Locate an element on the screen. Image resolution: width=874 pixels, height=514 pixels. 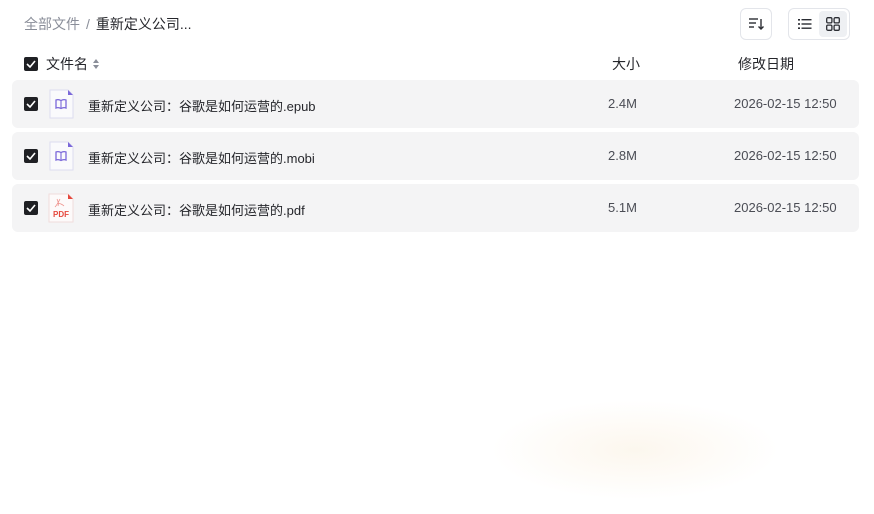
name-column-label: 文件名 is located at coordinates (67, 64).